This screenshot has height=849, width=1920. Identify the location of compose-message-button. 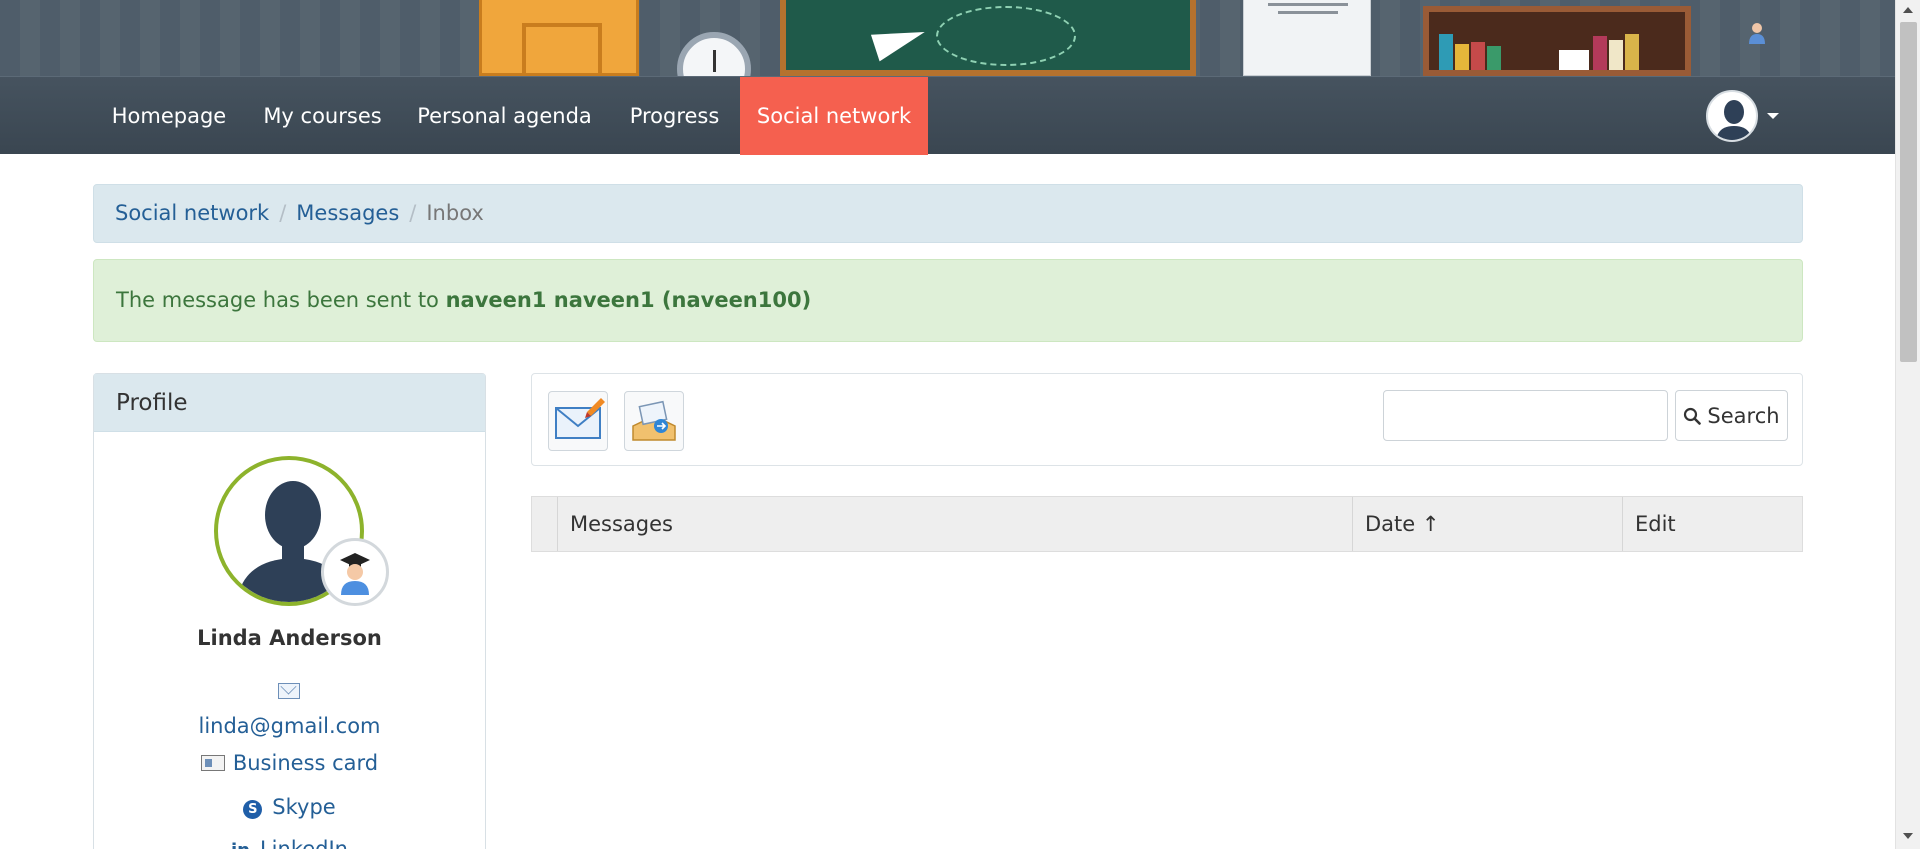
(578, 421).